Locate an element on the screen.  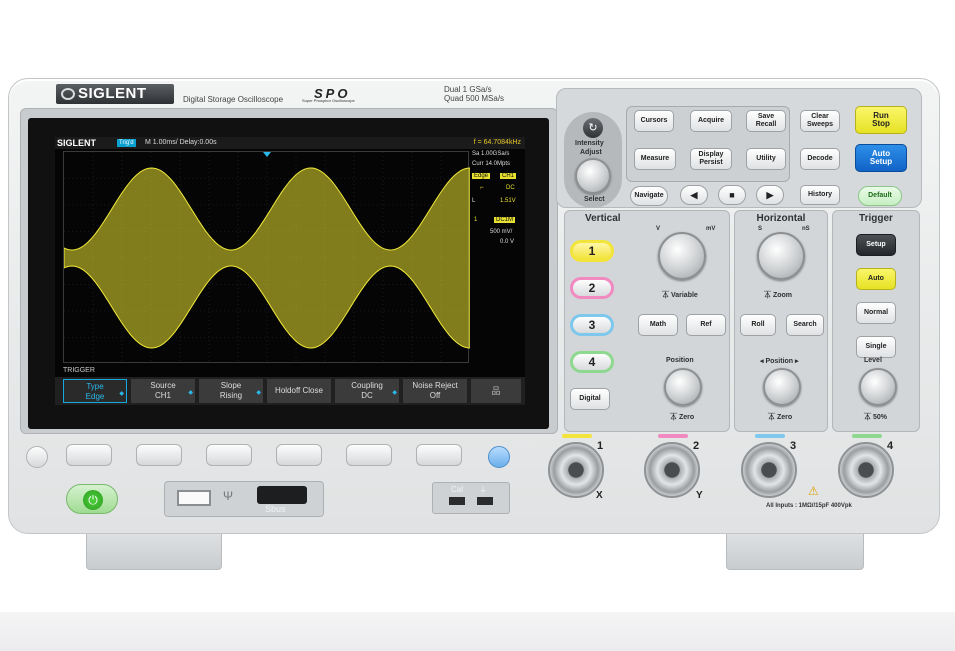
vertical-position-knob is located at coordinates (683, 387).